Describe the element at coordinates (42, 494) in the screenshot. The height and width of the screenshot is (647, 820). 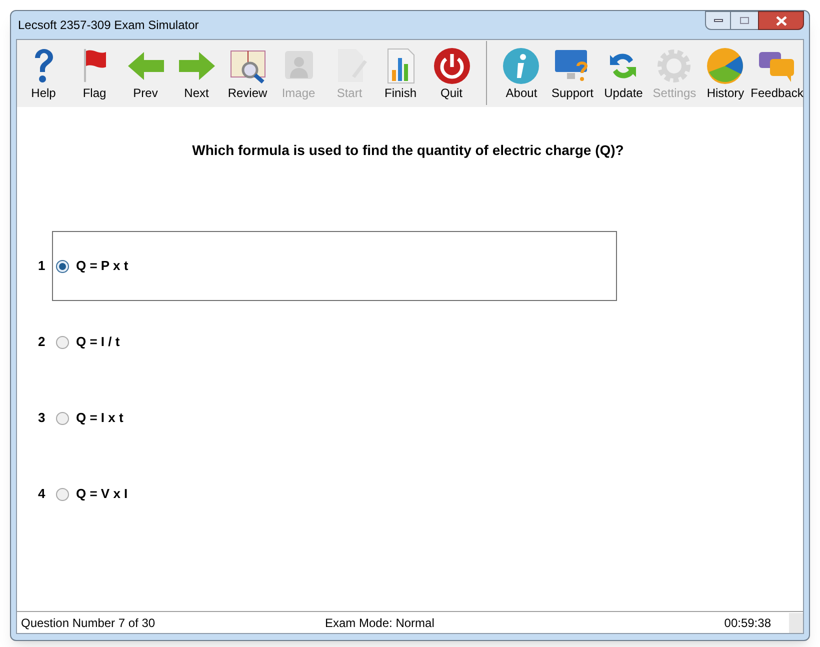
I see `option-number: 4` at that location.